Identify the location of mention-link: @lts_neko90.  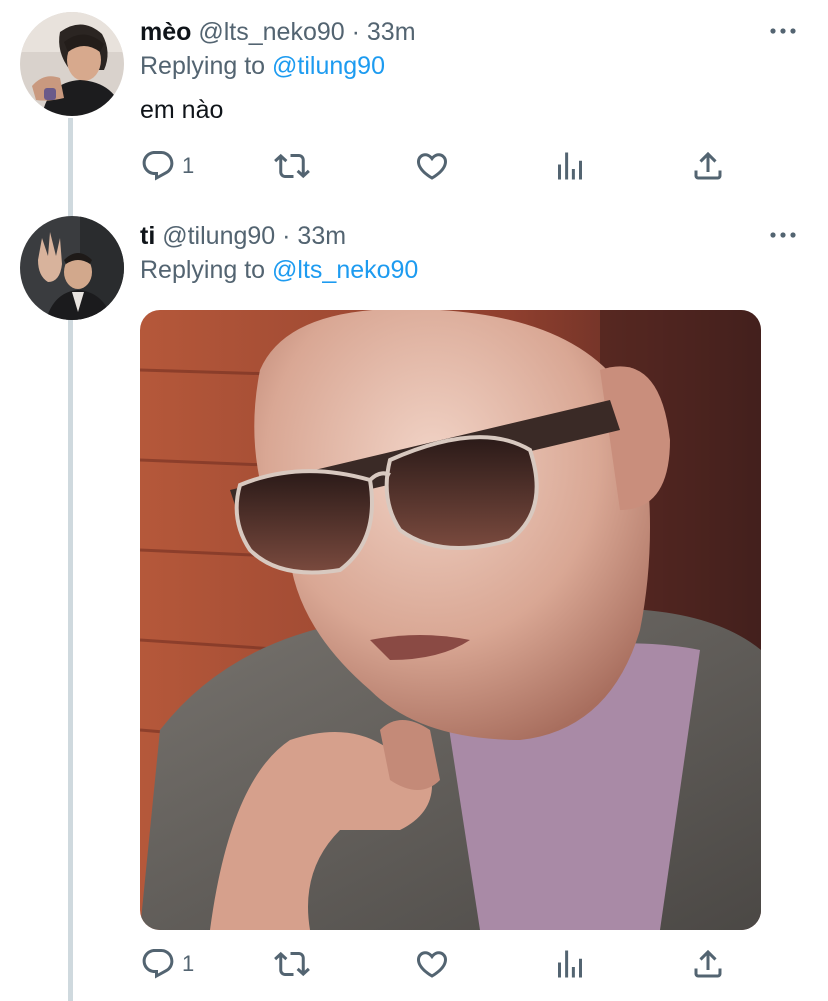
(345, 270).